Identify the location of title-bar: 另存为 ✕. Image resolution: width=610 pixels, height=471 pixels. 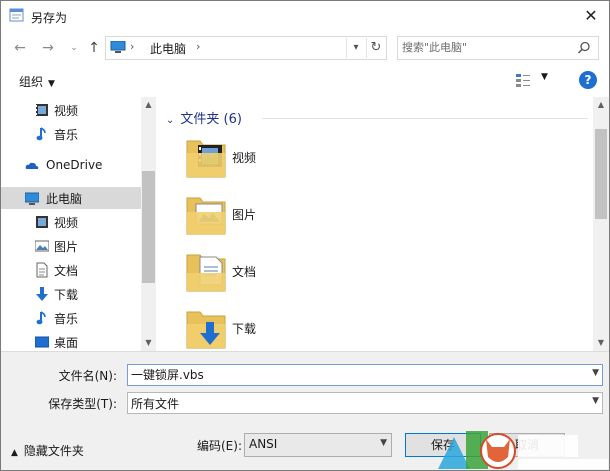
(305, 16).